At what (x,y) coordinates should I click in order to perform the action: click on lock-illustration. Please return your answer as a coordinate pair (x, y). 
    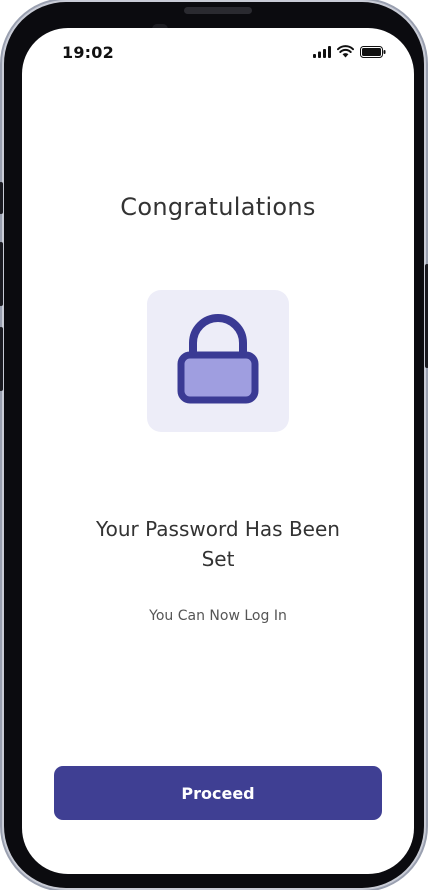
    Looking at the image, I should click on (218, 361).